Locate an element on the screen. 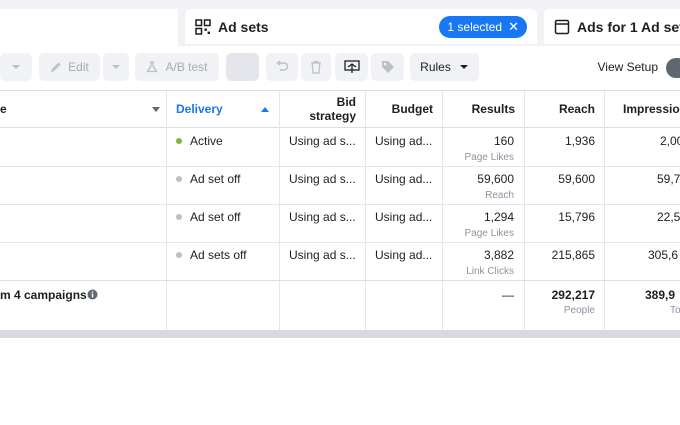  pencil-icon is located at coordinates (56, 67).